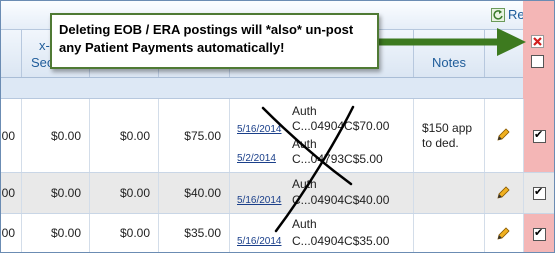 This screenshot has height=253, width=555. Describe the element at coordinates (537, 61) in the screenshot. I see `select-all-delete-checkbox` at that location.